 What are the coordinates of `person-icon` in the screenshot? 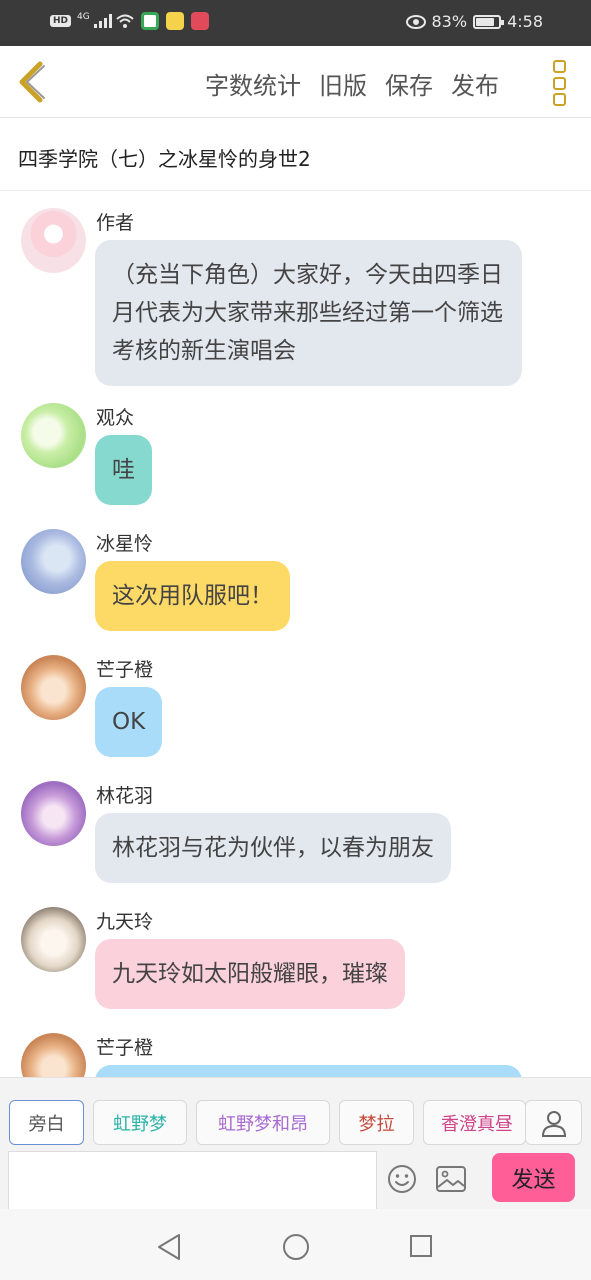 It's located at (553, 1122).